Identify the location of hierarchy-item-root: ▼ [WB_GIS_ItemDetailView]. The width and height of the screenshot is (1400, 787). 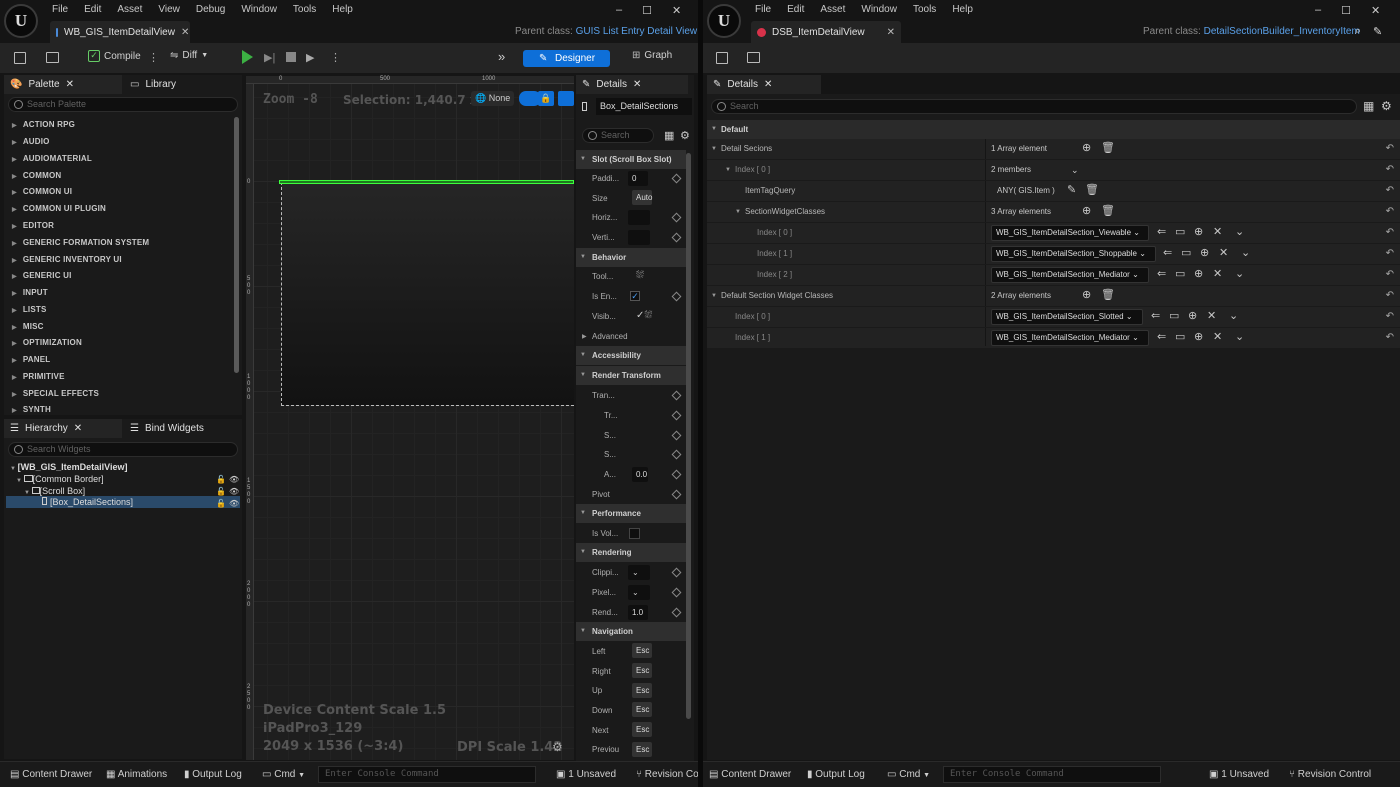
(68, 467).